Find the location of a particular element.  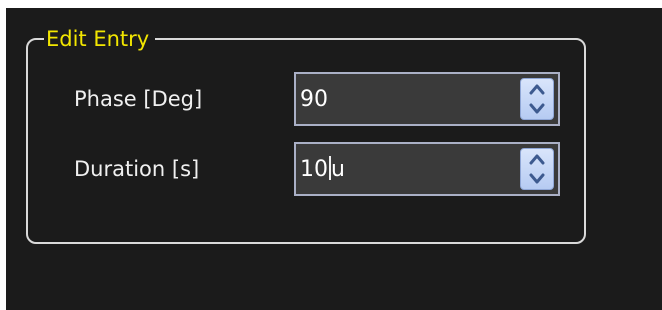

duration-input: 10 u is located at coordinates (322, 170).